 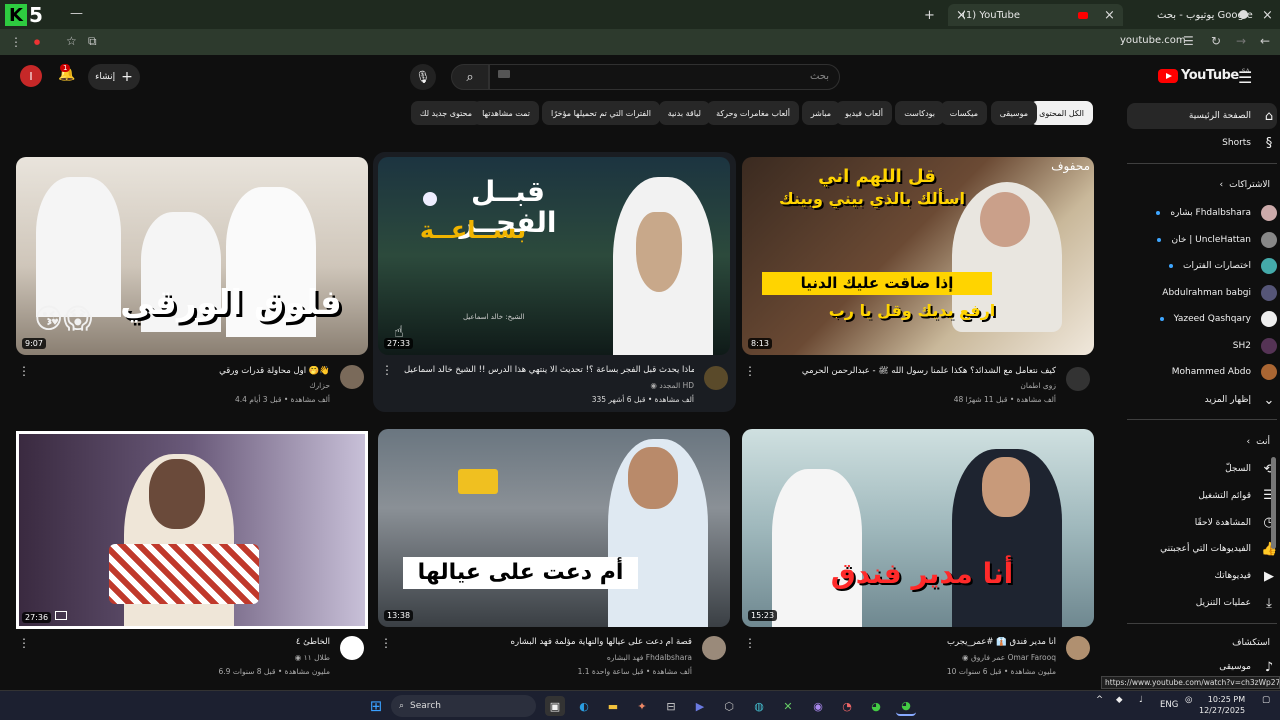 What do you see at coordinates (584, 706) in the screenshot?
I see `edge-icon: ◐` at bounding box center [584, 706].